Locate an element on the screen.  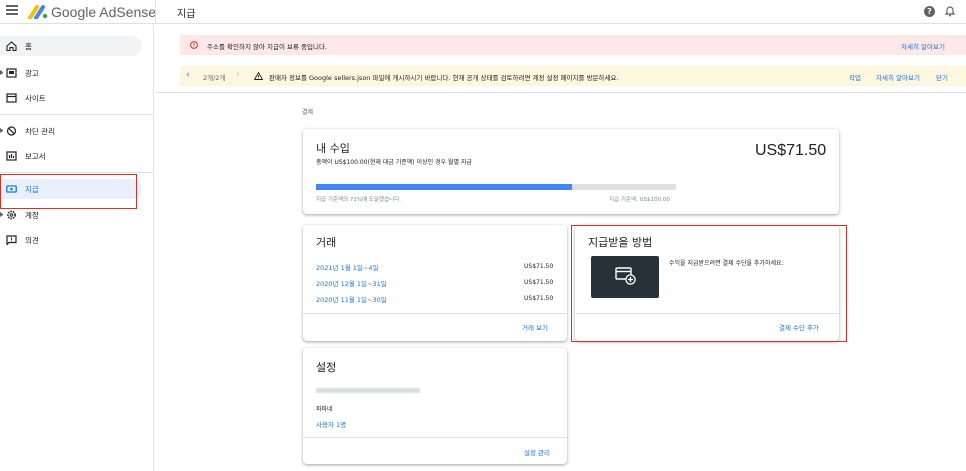
sidebar-item-label: 차단 관리 is located at coordinates (40, 131).